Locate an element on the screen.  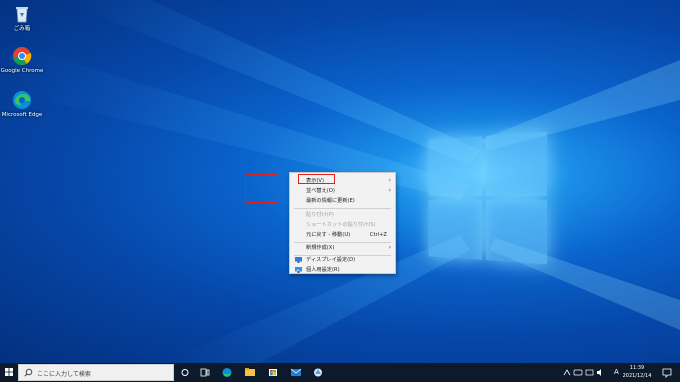
windows-logo is located at coordinates (487, 198).